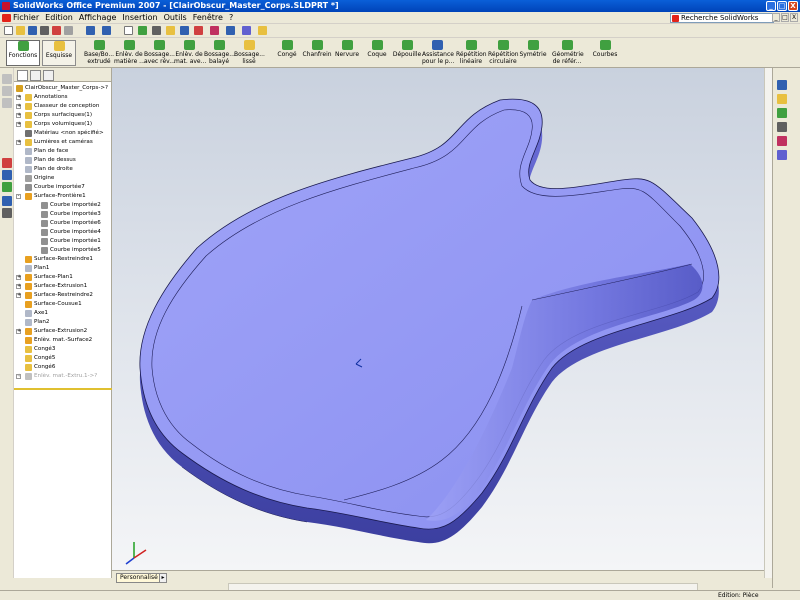 The image size is (800, 600). I want to click on file-explorer-icon, so click(782, 113).